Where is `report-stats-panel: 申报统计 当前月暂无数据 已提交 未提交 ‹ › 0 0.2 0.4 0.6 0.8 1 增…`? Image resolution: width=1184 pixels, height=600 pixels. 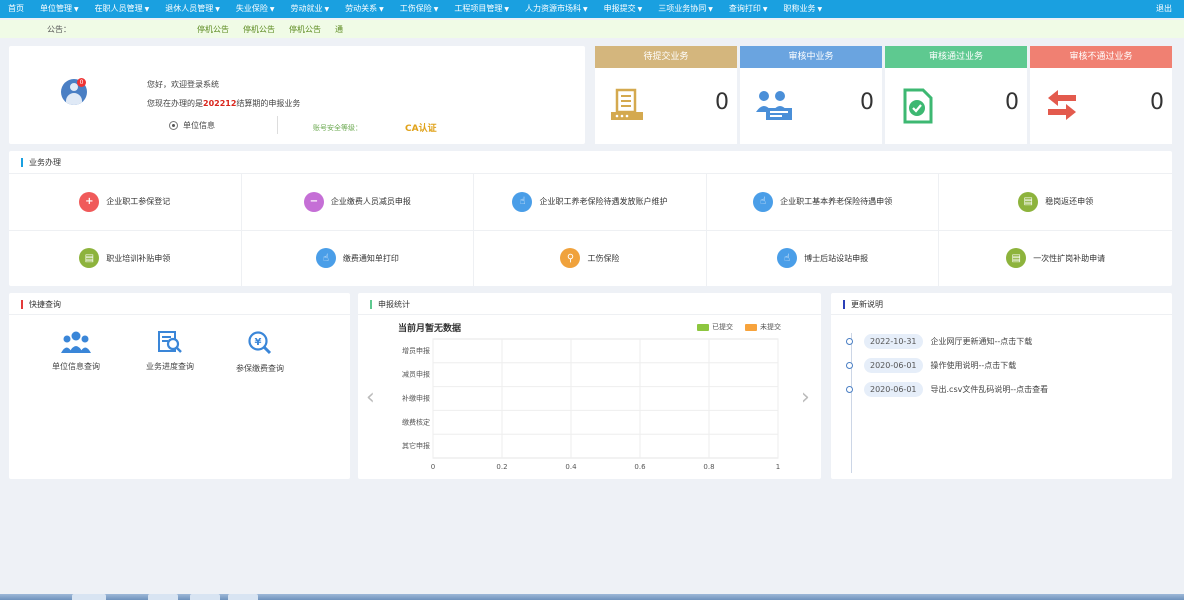 report-stats-panel: 申报统计 当前月暂无数据 已提交 未提交 ‹ › 0 0.2 0.4 0.6 0.8 1 增… is located at coordinates (589, 386).